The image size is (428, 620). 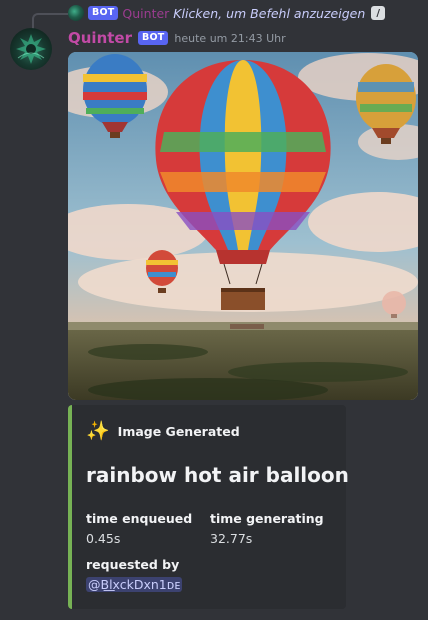 What do you see at coordinates (31, 49) in the screenshot?
I see `avatar` at bounding box center [31, 49].